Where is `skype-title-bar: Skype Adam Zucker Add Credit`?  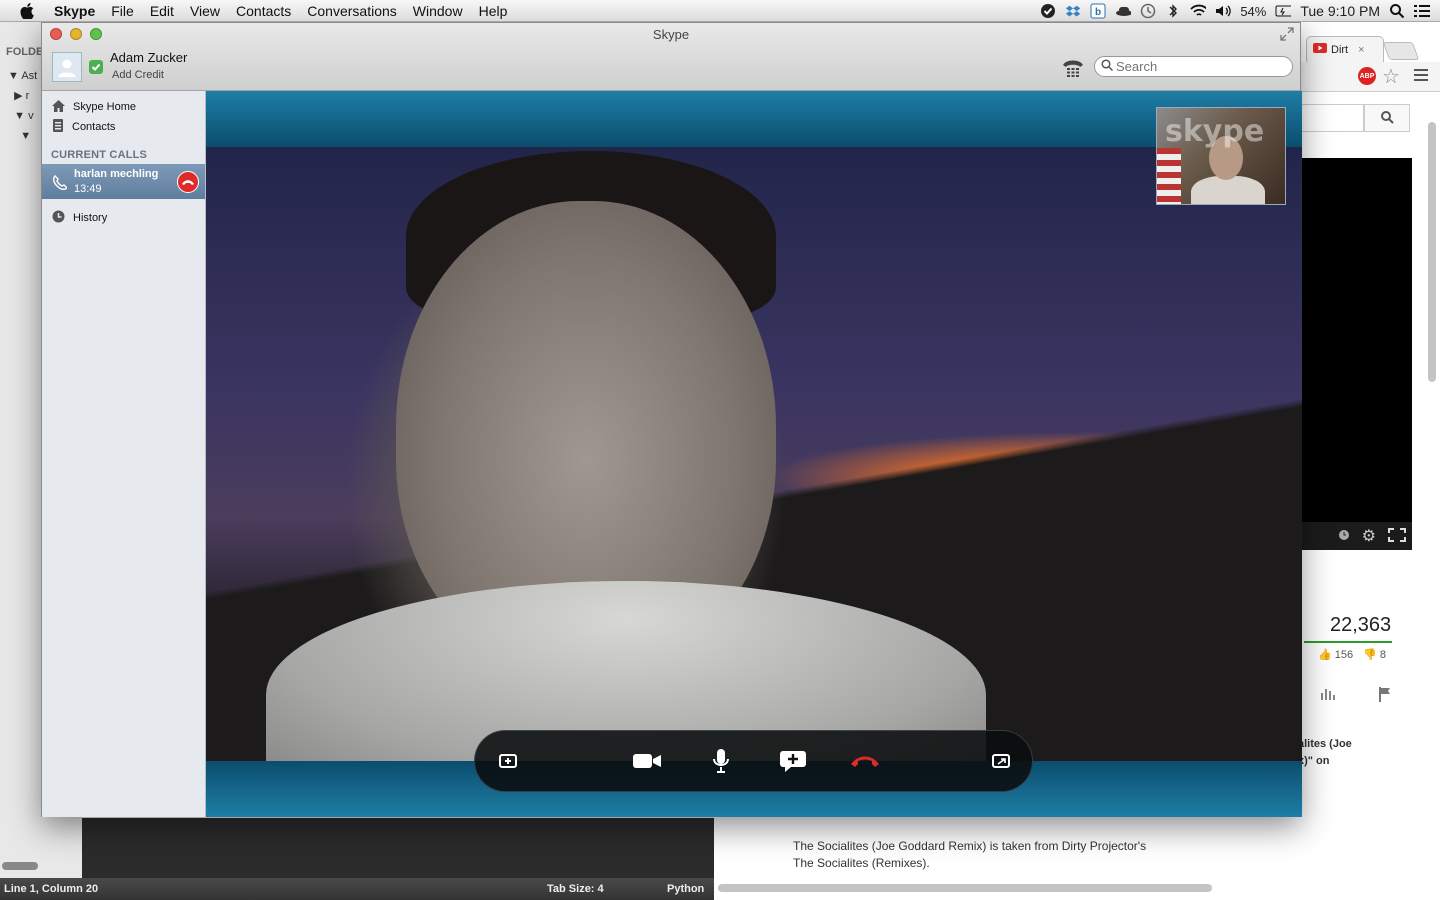 skype-title-bar: Skype Adam Zucker Add Credit is located at coordinates (671, 57).